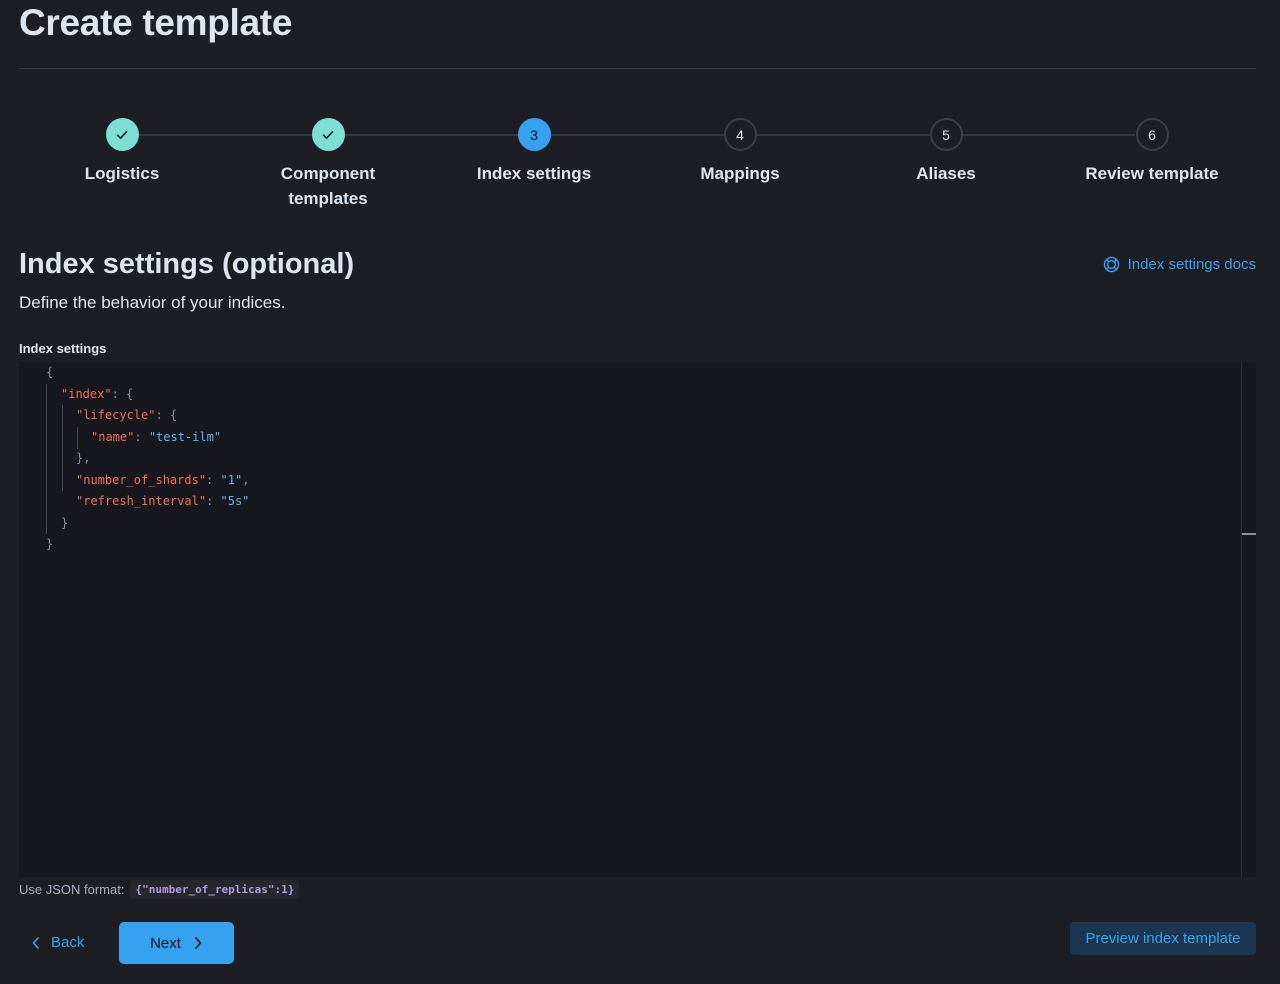 The width and height of the screenshot is (1280, 984). I want to click on step-review-template: 6 Review template, so click(1152, 152).